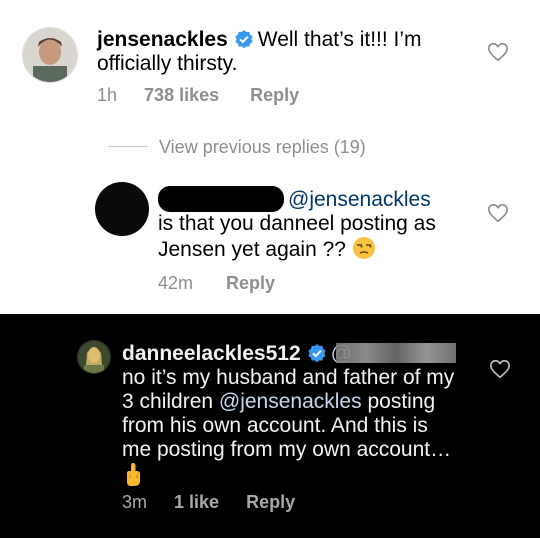 The image size is (540, 538). I want to click on username: jensenackles, so click(162, 39).